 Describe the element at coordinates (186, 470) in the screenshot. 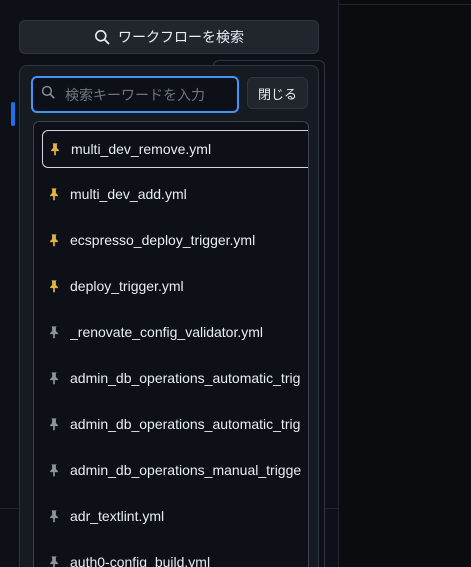

I see `workflow-name: admin_db_operations_manual_trigge` at that location.